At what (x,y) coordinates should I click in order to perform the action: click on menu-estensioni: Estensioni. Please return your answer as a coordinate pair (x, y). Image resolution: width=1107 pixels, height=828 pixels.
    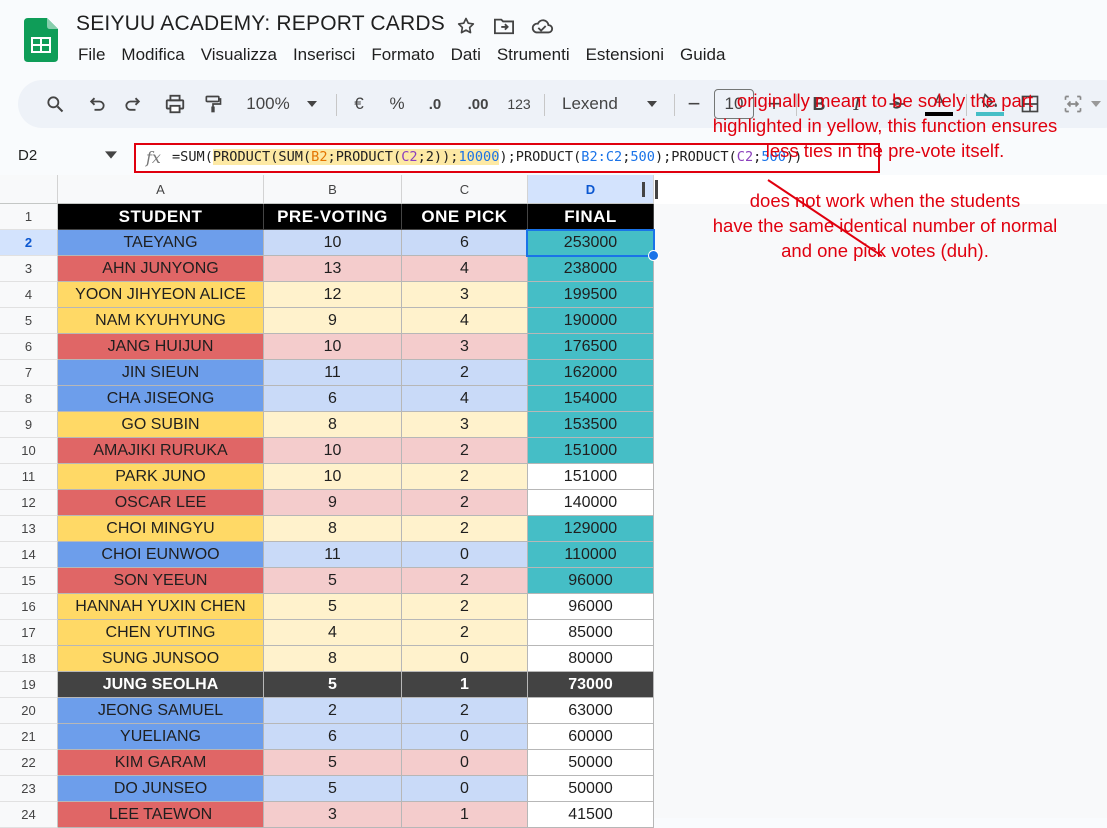
    Looking at the image, I should click on (625, 55).